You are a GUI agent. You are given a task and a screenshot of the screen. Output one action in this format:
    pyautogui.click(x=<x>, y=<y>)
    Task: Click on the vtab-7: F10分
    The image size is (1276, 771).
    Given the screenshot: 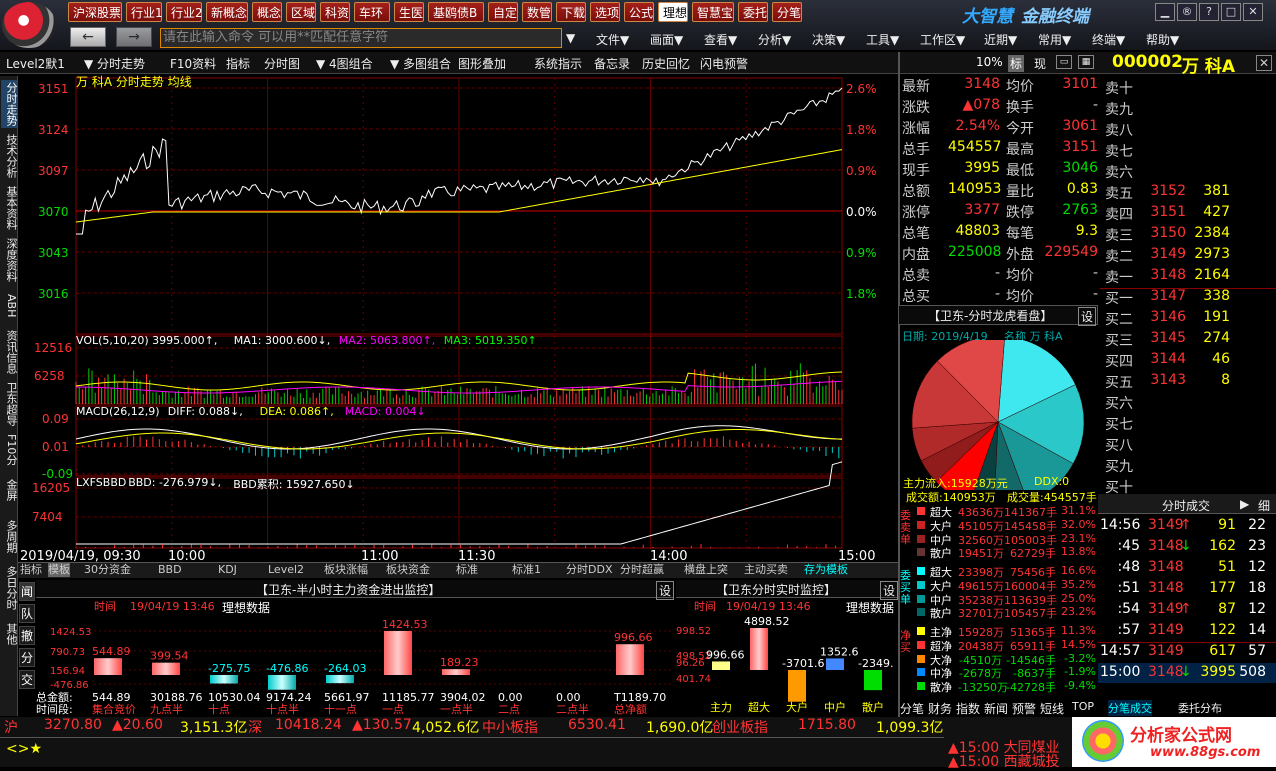 What is the action you would take?
    pyautogui.click(x=9, y=450)
    